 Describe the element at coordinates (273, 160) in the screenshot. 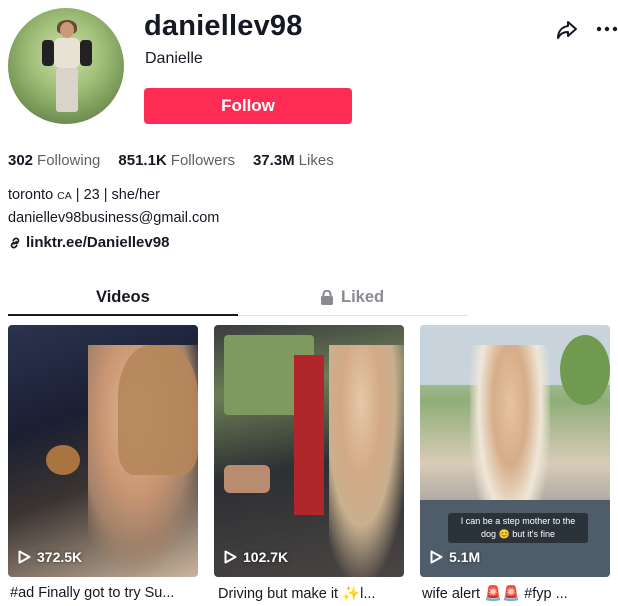

I see `likes-count: 37.3M` at that location.